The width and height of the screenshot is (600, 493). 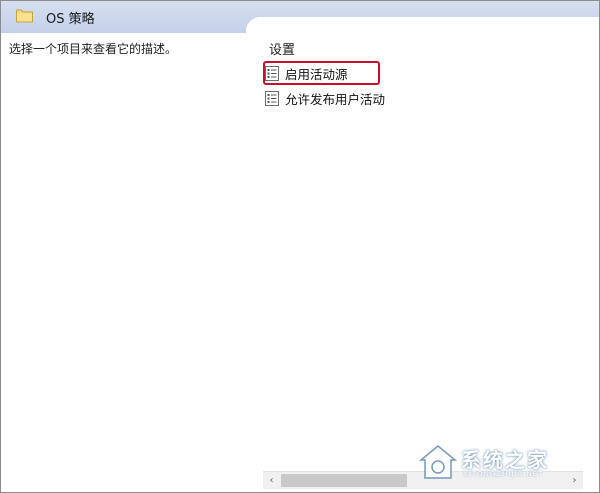 I want to click on list-item-allow-publish-user-activity: 允许发布用户活动, so click(x=325, y=98).